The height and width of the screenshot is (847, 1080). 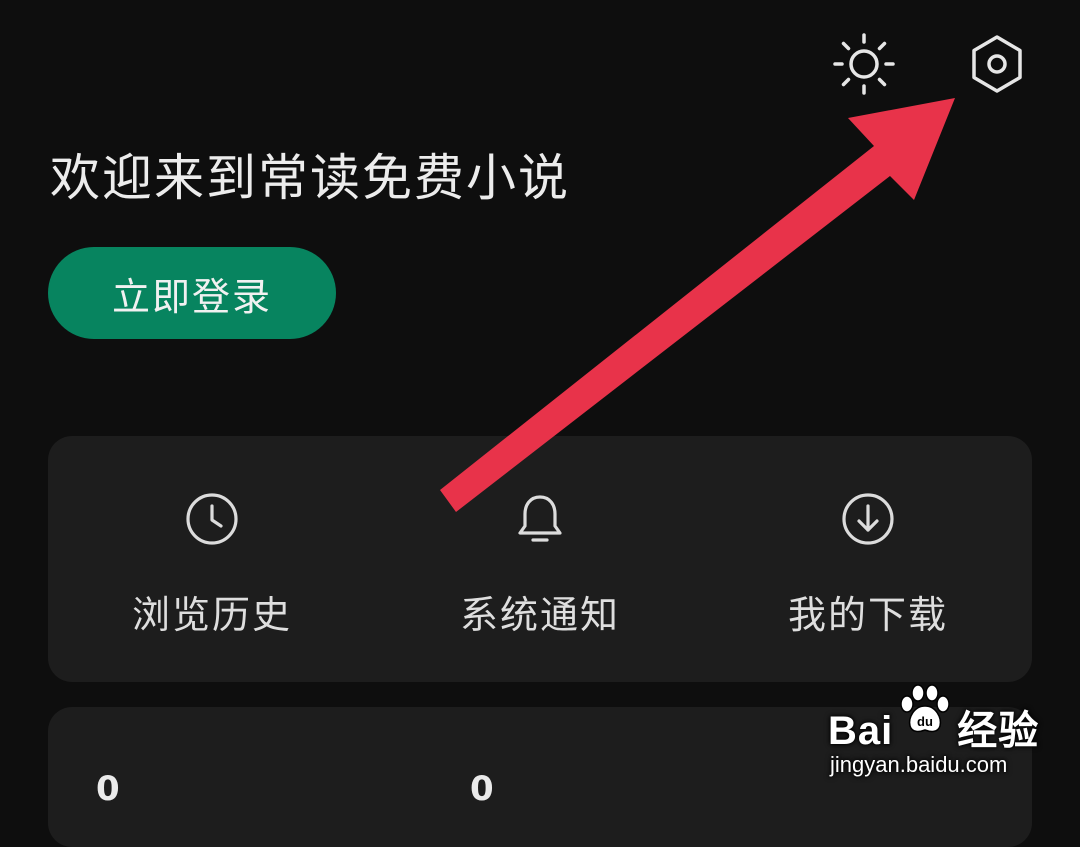 What do you see at coordinates (211, 615) in the screenshot?
I see `browse-history-label: 浏览历史` at bounding box center [211, 615].